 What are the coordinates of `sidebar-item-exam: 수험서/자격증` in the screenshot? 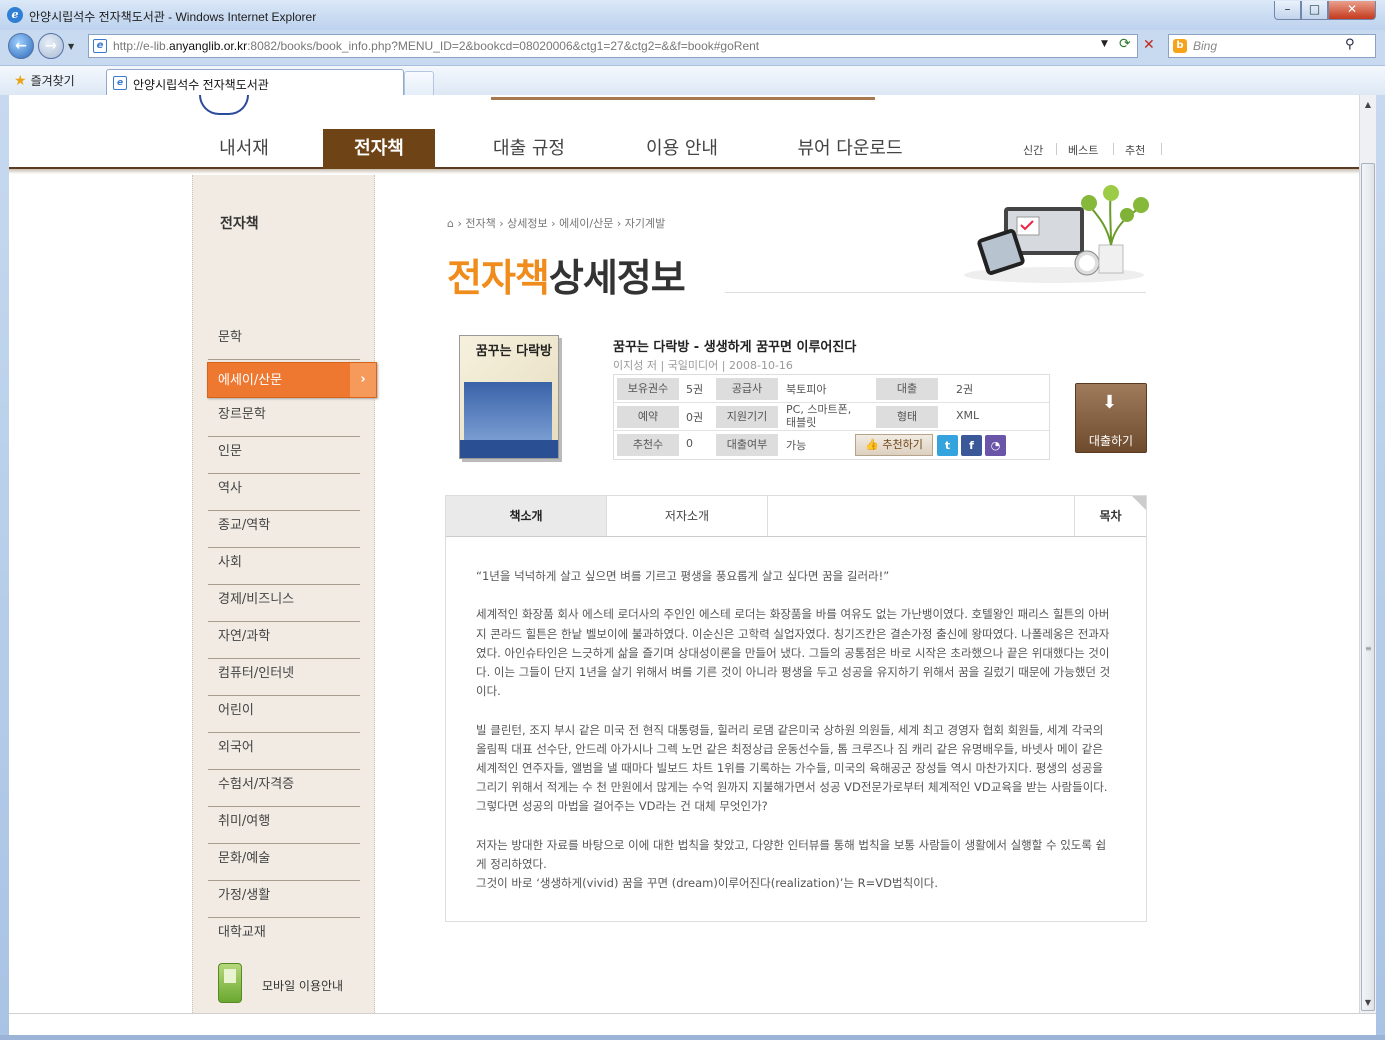 It's located at (284, 788).